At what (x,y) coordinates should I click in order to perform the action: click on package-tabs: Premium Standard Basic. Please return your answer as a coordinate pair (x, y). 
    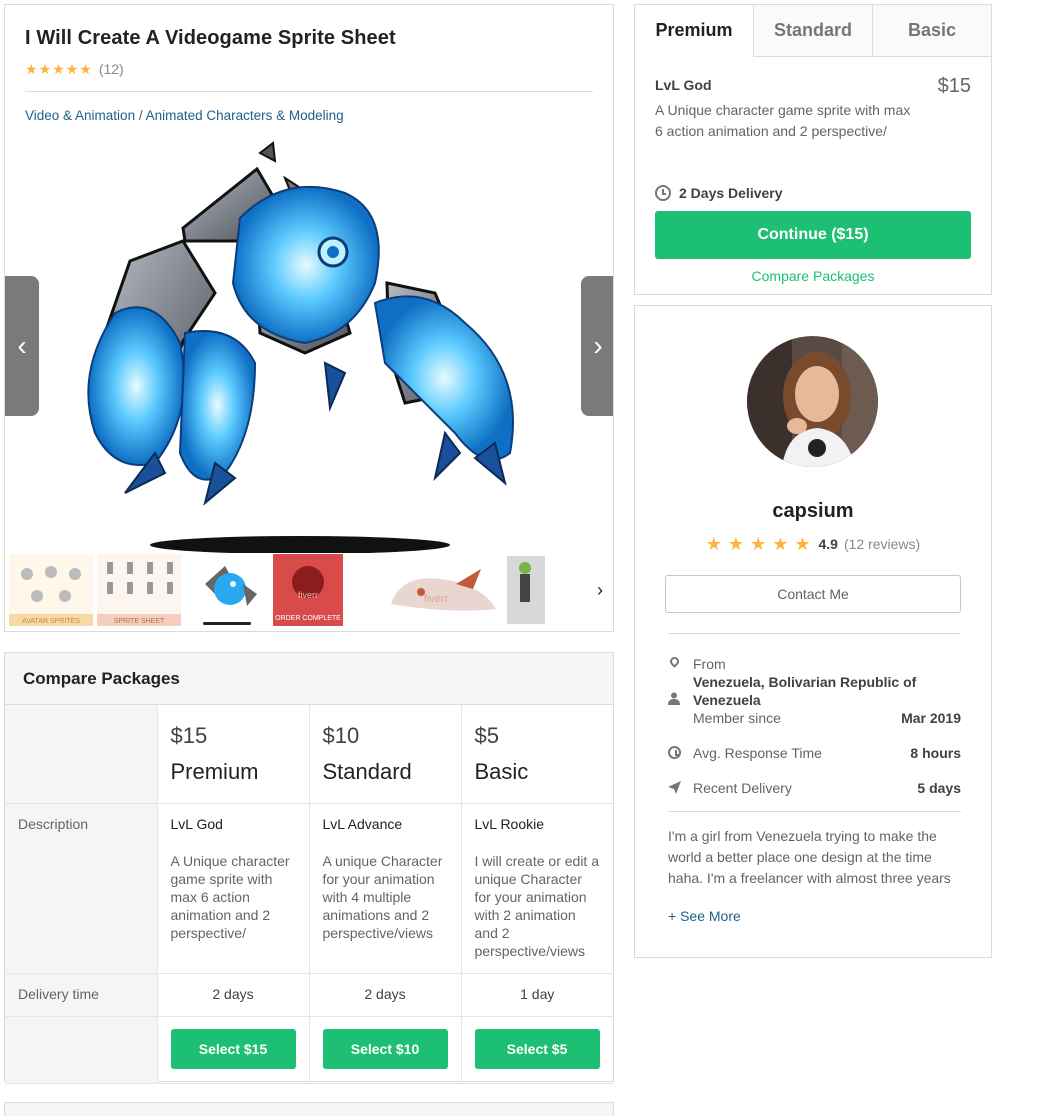
    Looking at the image, I should click on (813, 31).